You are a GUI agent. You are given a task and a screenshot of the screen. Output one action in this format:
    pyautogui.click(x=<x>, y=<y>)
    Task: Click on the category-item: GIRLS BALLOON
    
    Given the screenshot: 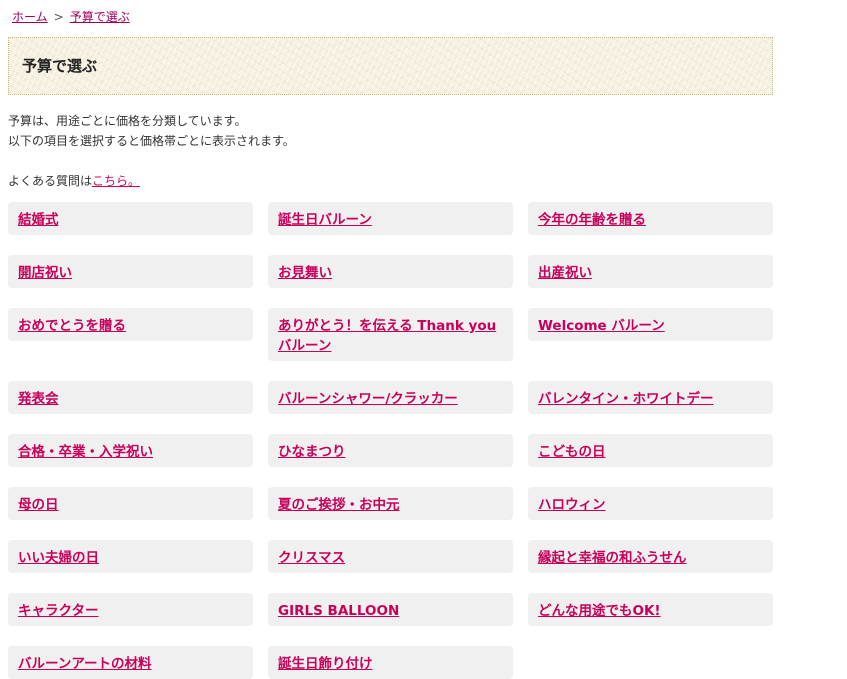 What is the action you would take?
    pyautogui.click(x=390, y=609)
    